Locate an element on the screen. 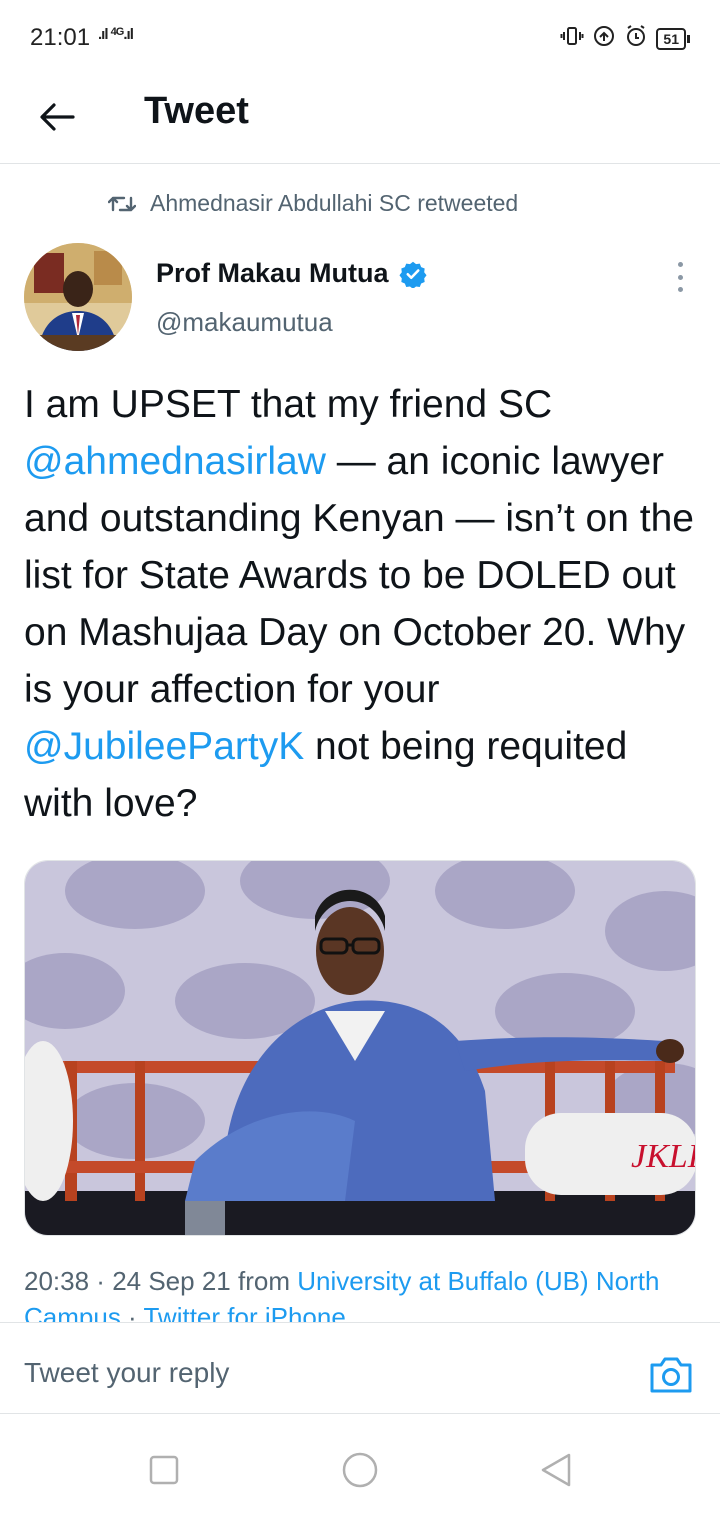  client-link: Twitter for iPhone is located at coordinates (244, 1312).